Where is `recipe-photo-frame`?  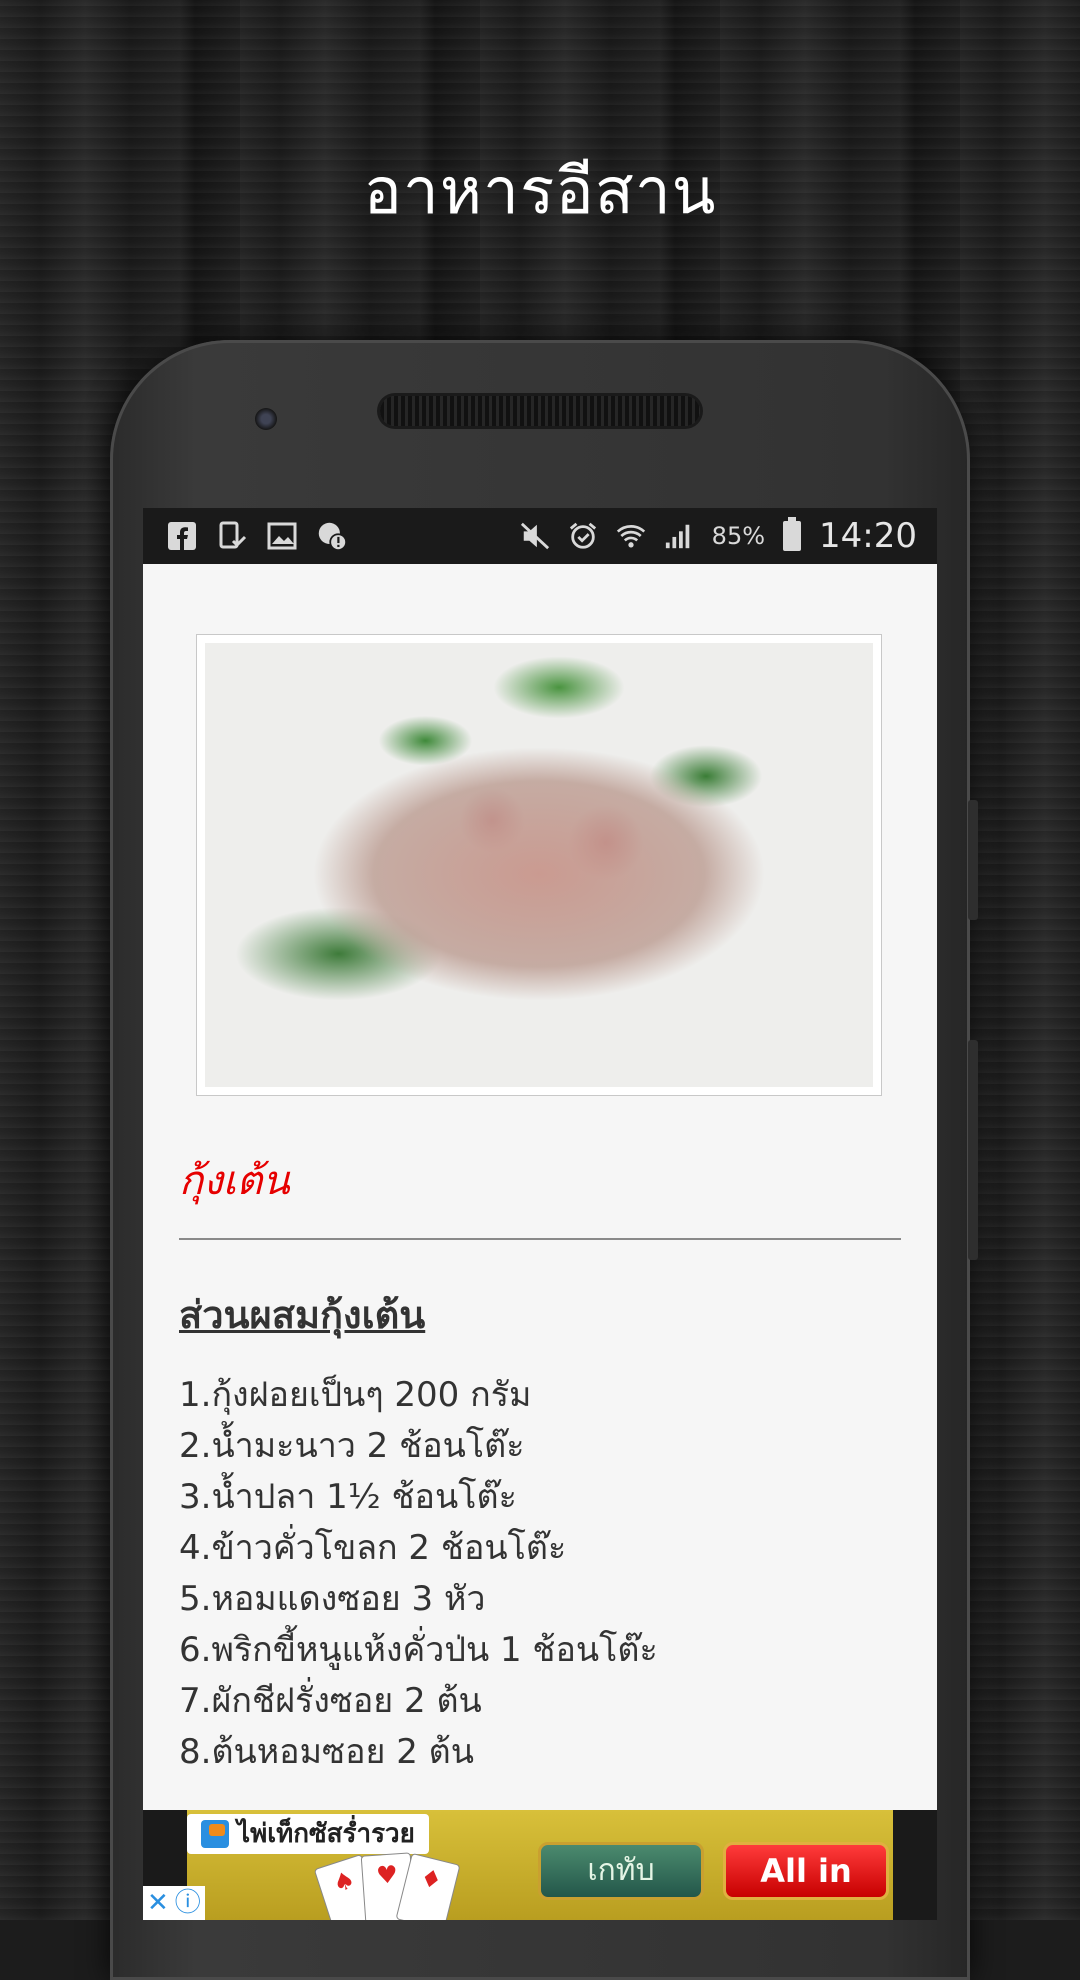 recipe-photo-frame is located at coordinates (539, 865).